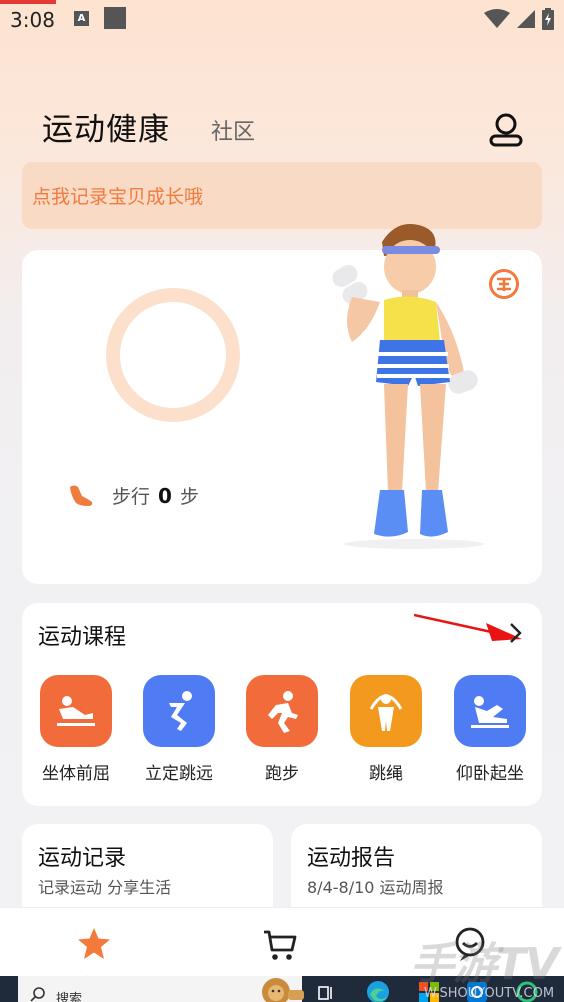  I want to click on shoe-icon, so click(81, 495).